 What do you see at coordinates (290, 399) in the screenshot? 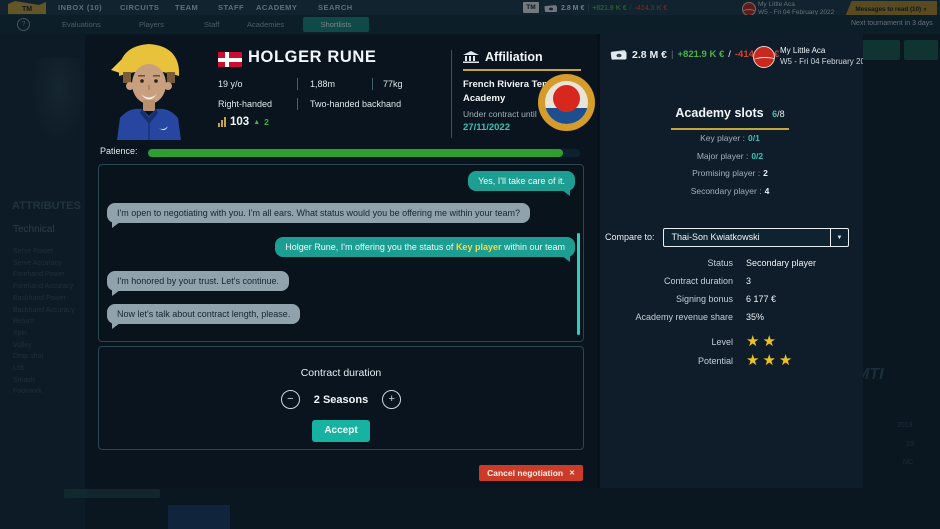
I see `decrease-duration-button: −` at bounding box center [290, 399].